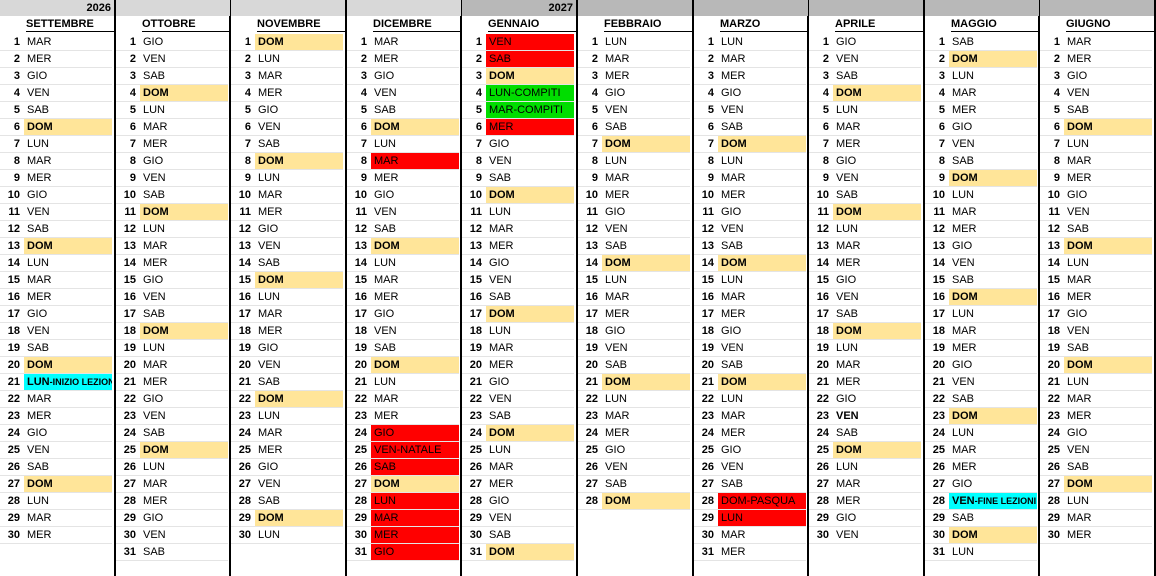 This screenshot has width=1156, height=576. I want to click on month-header: SETTEMBRE, so click(70, 24).